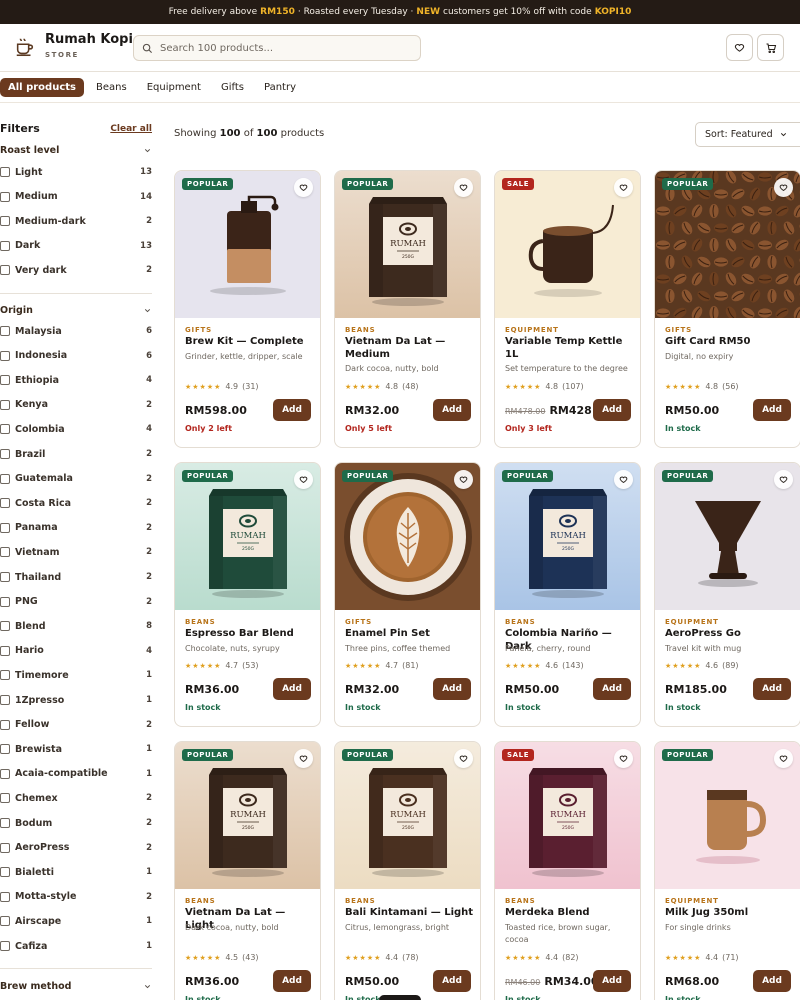  Describe the element at coordinates (76, 749) in the screenshot. I see `filter-option-brewista: Brewista 1` at that location.